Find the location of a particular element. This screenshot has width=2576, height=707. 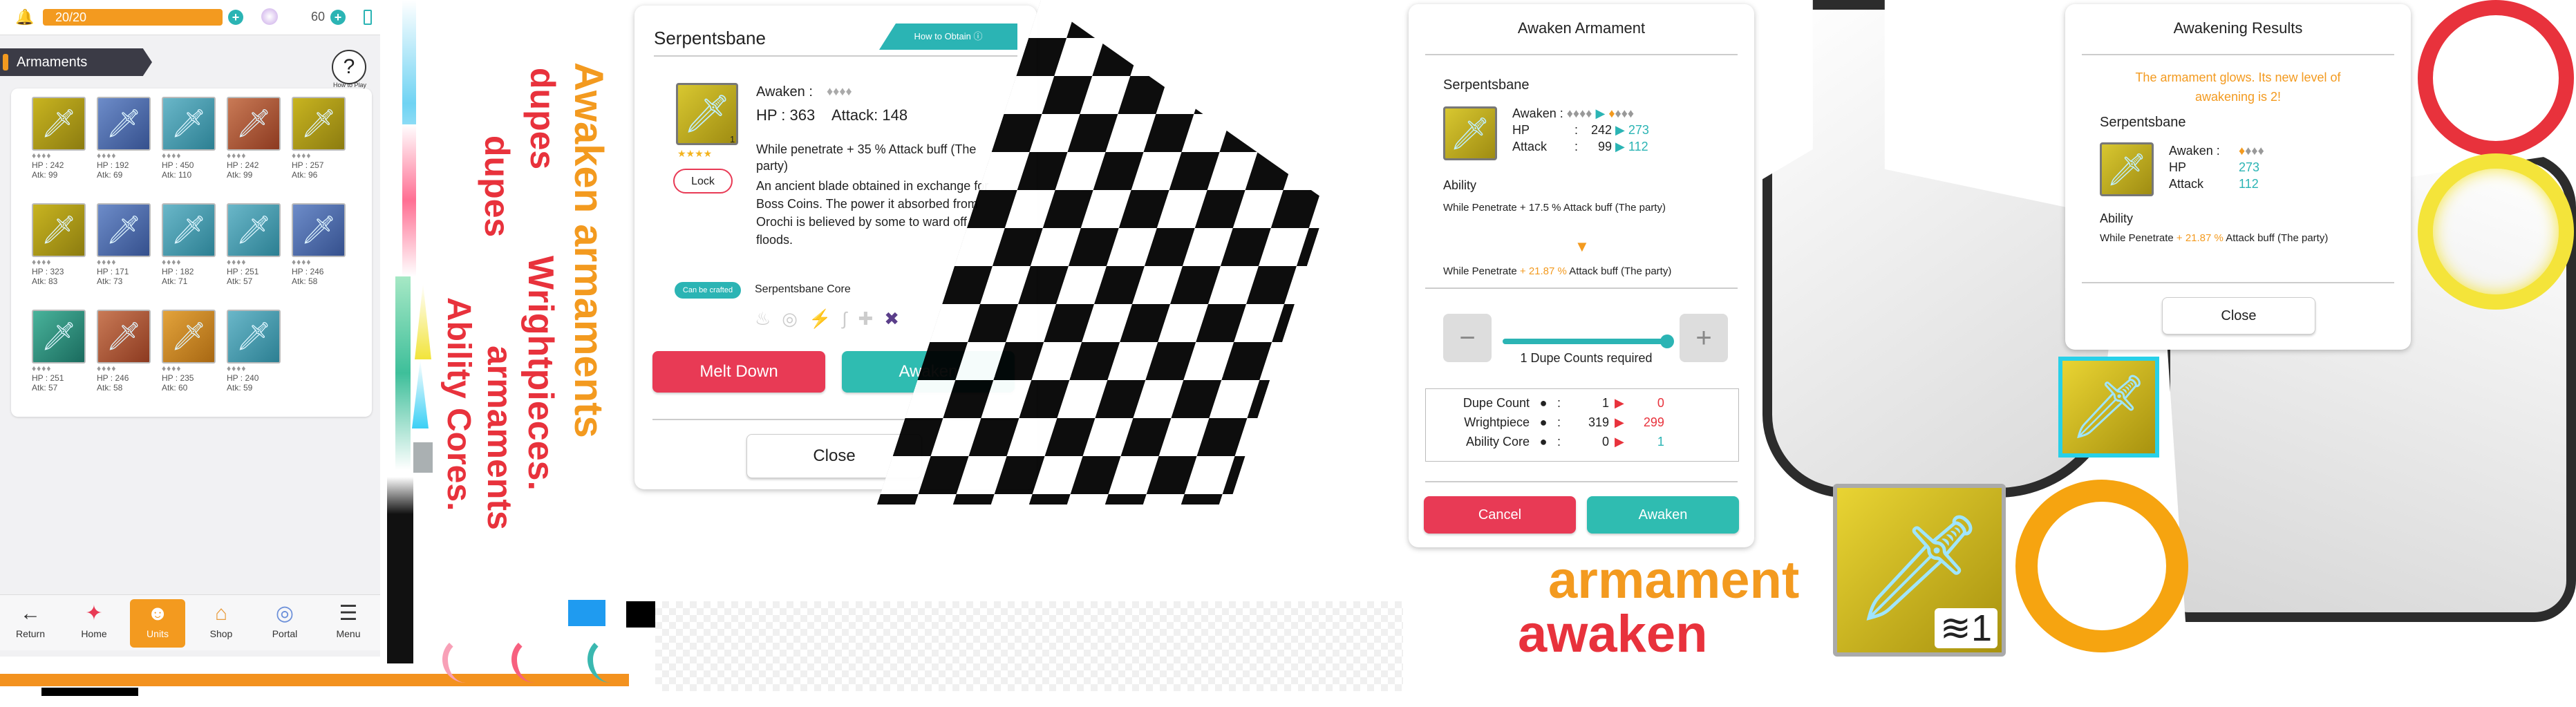

confirm-awaken-button: Awaken is located at coordinates (1663, 515).